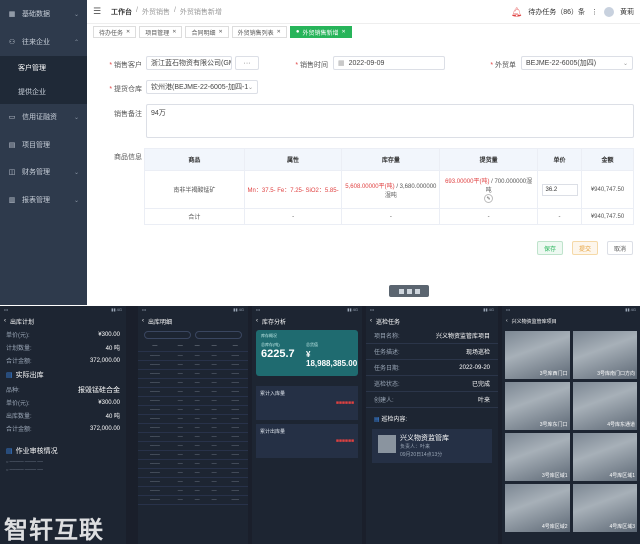  What do you see at coordinates (43, 172) in the screenshot?
I see `sidebar-item-finance: ◫ 财务管理 ⌄` at bounding box center [43, 172].